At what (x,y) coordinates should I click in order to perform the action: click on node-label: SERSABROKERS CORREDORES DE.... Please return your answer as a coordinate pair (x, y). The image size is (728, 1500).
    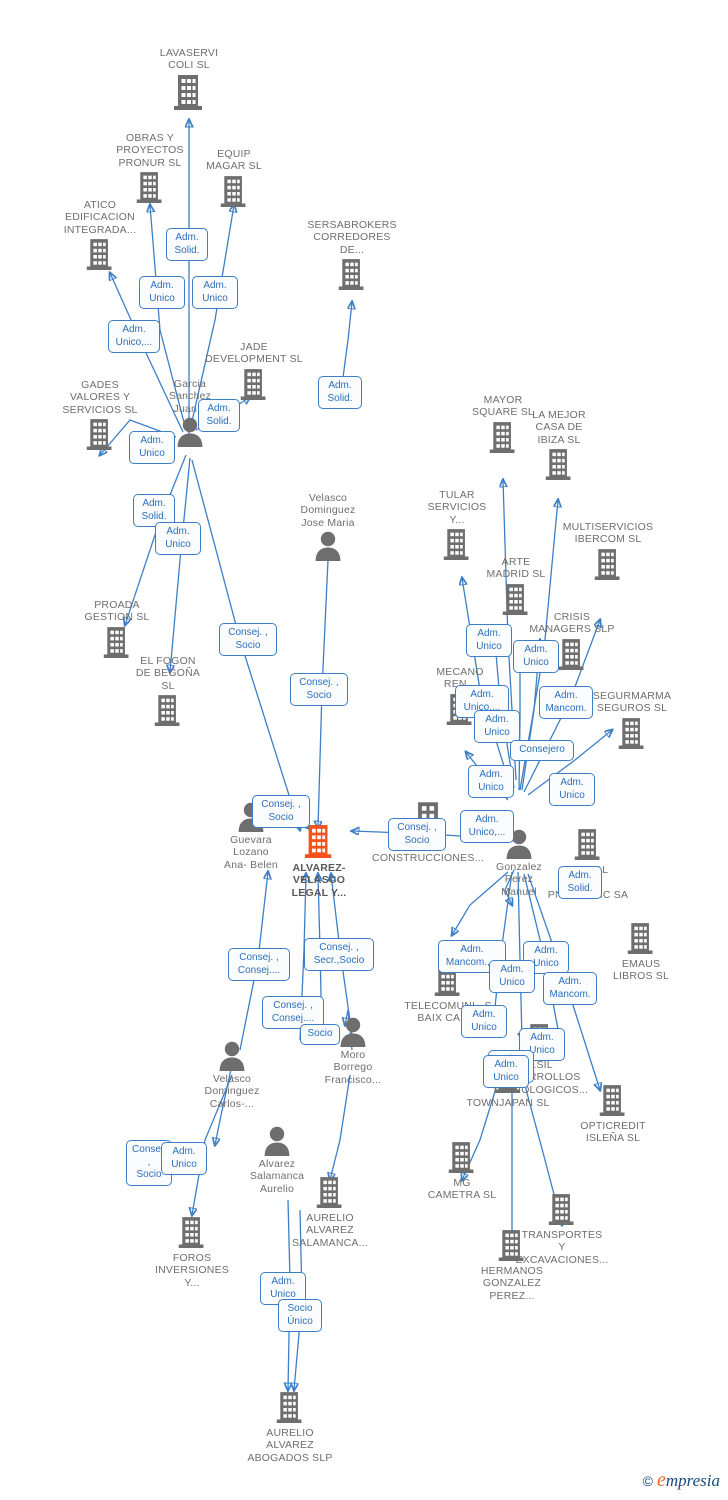
    Looking at the image, I should click on (352, 237).